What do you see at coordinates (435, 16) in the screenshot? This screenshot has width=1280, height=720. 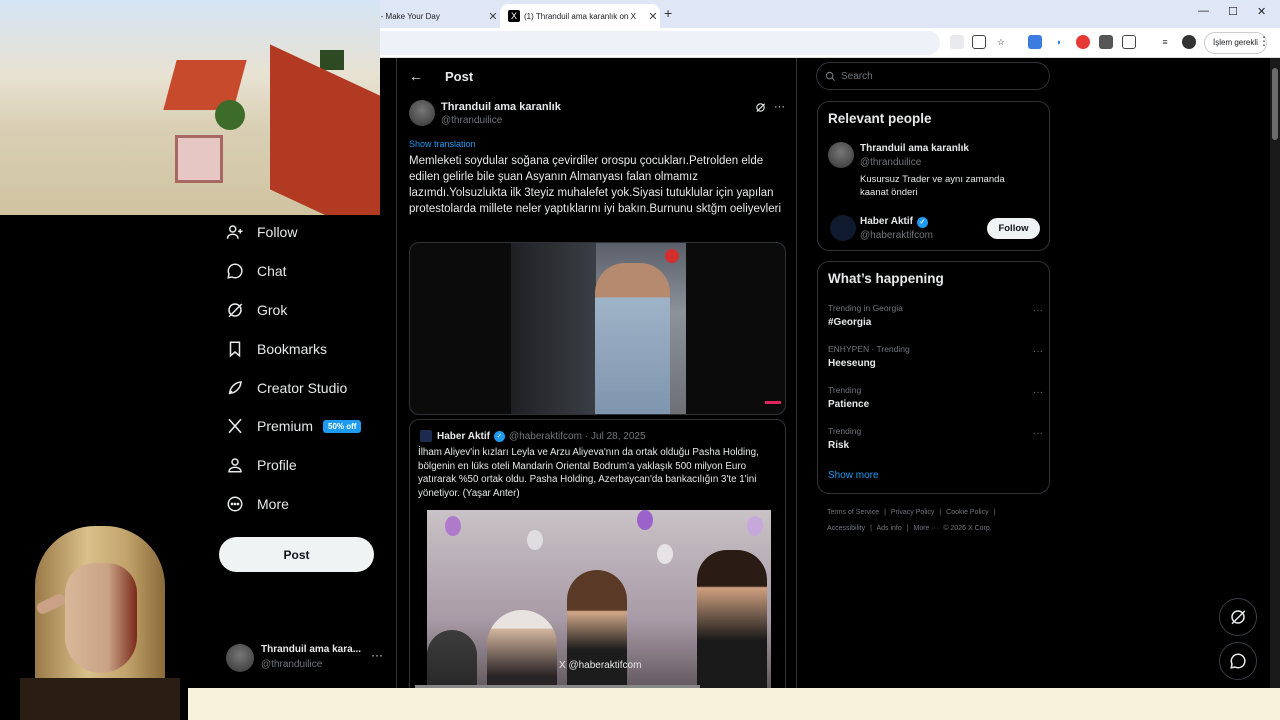 I see `browser-tab-inactive: ok - Make Your Day ✕` at bounding box center [435, 16].